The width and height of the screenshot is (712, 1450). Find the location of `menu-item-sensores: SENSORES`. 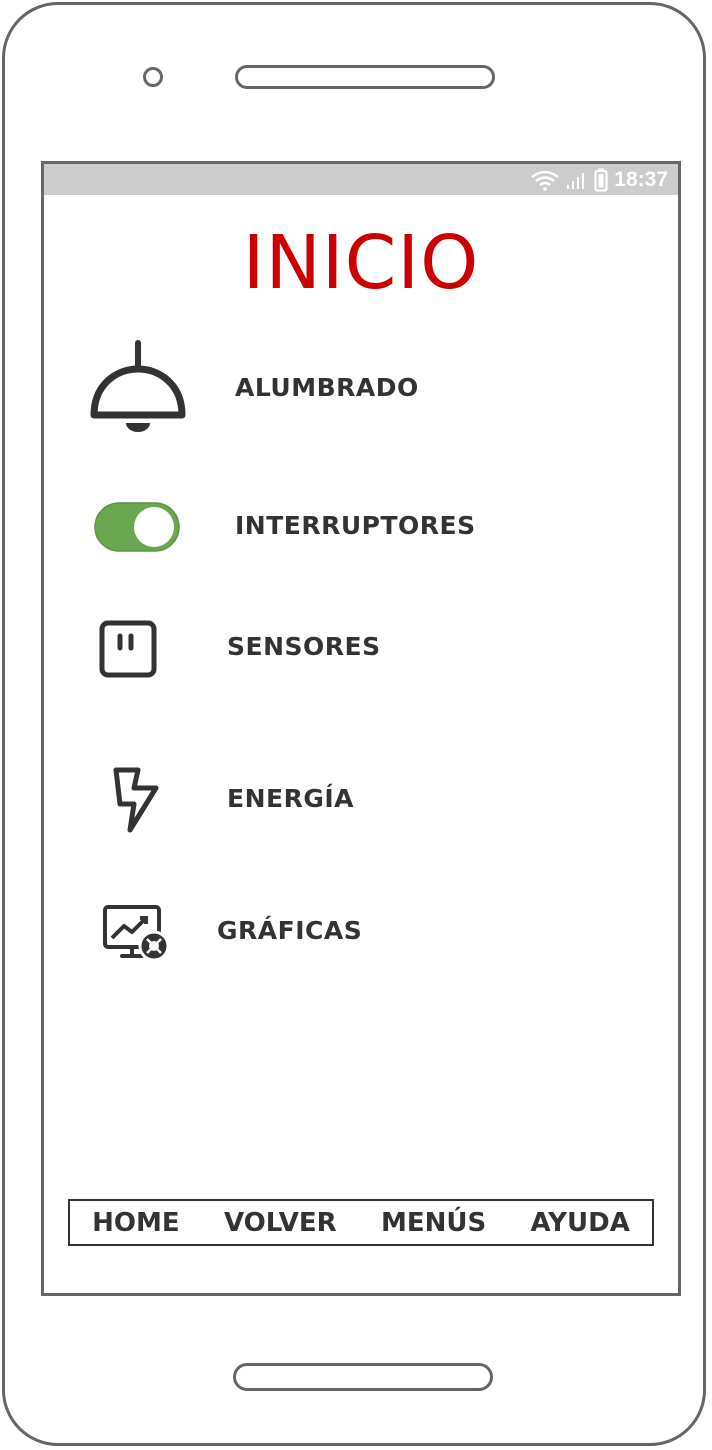

menu-item-sensores: SENSORES is located at coordinates (361, 664).